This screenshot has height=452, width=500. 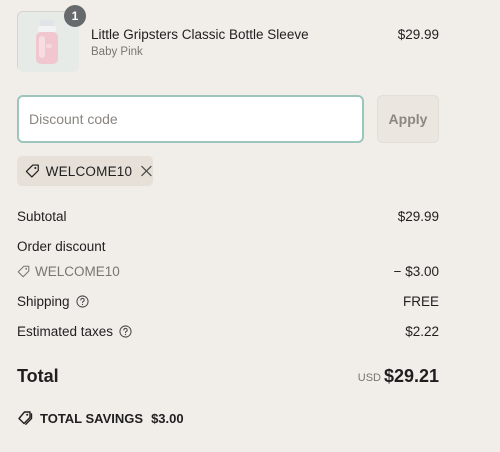 I want to click on discount-code-input, so click(x=190, y=119).